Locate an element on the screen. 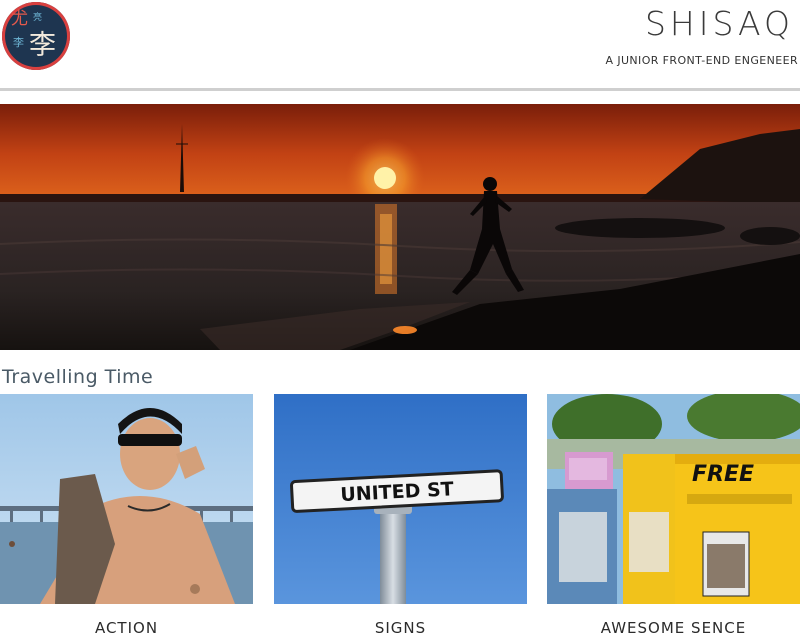  tile-caption-awesome-sence: AWESOME SENCE is located at coordinates (673, 628).